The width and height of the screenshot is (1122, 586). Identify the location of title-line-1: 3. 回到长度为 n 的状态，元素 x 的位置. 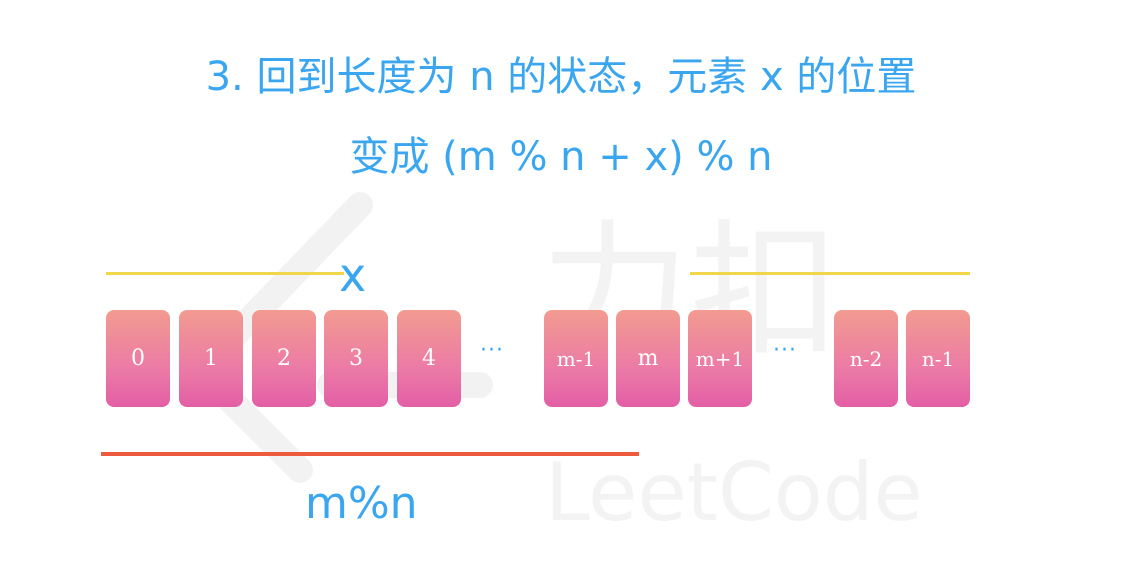
(561, 77).